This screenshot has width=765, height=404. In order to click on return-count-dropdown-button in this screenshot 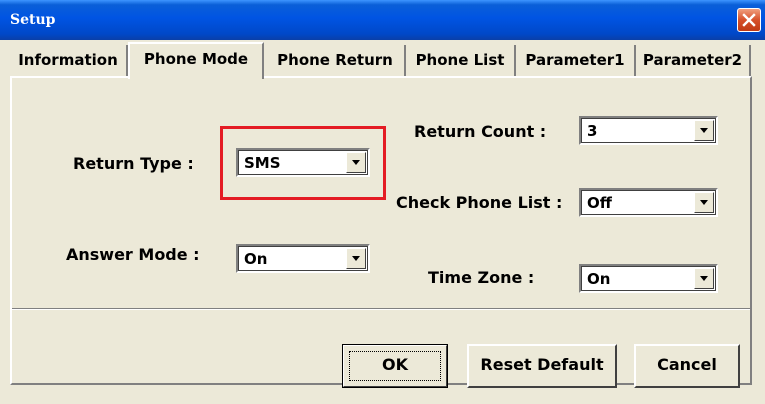, I will do `click(704, 130)`.